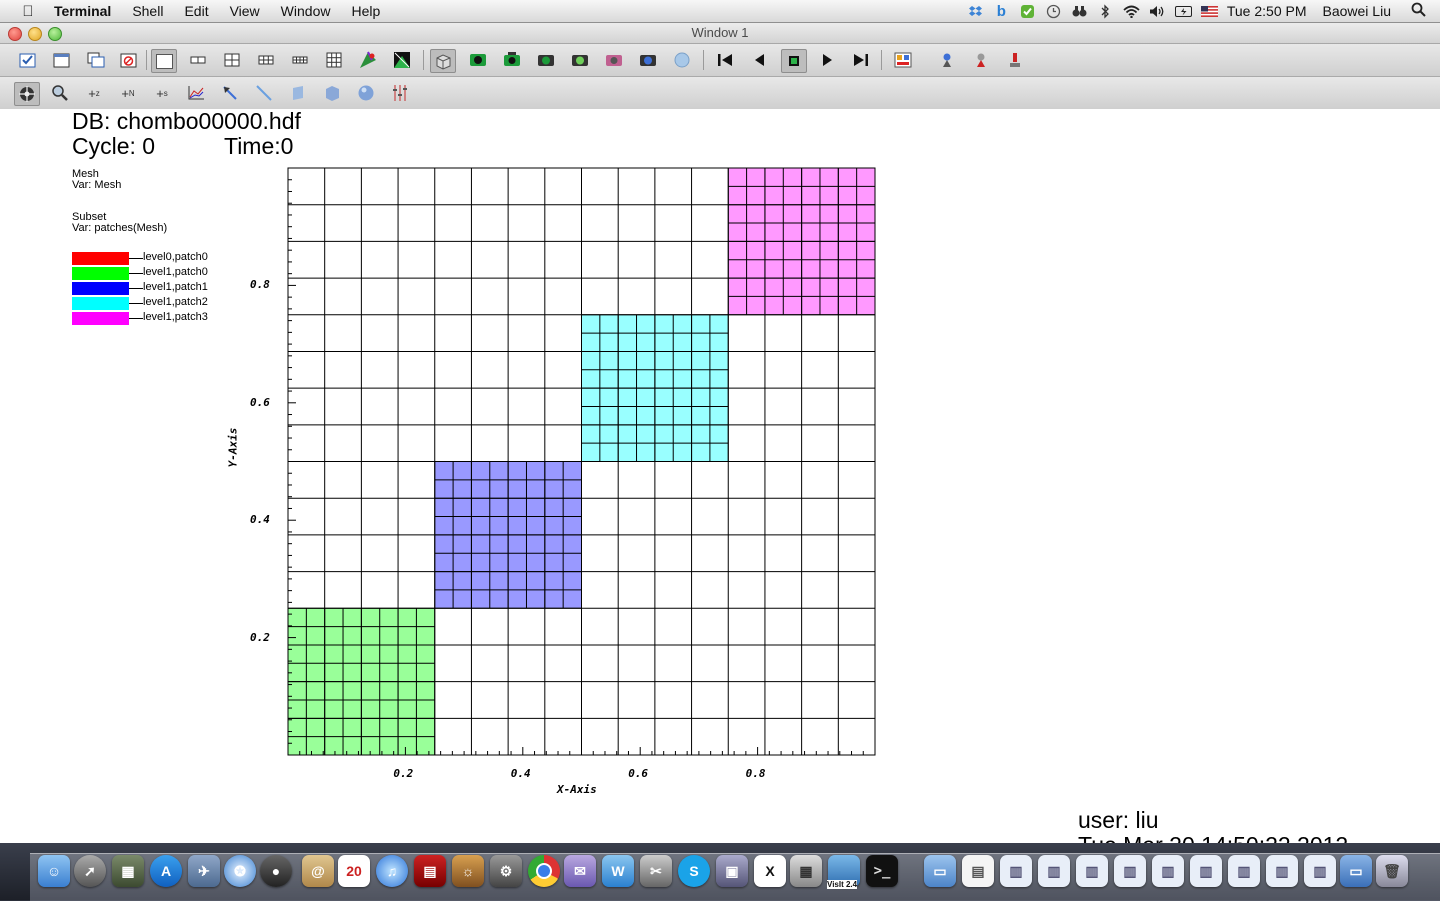  I want to click on layout-1x2-icon, so click(198, 60).